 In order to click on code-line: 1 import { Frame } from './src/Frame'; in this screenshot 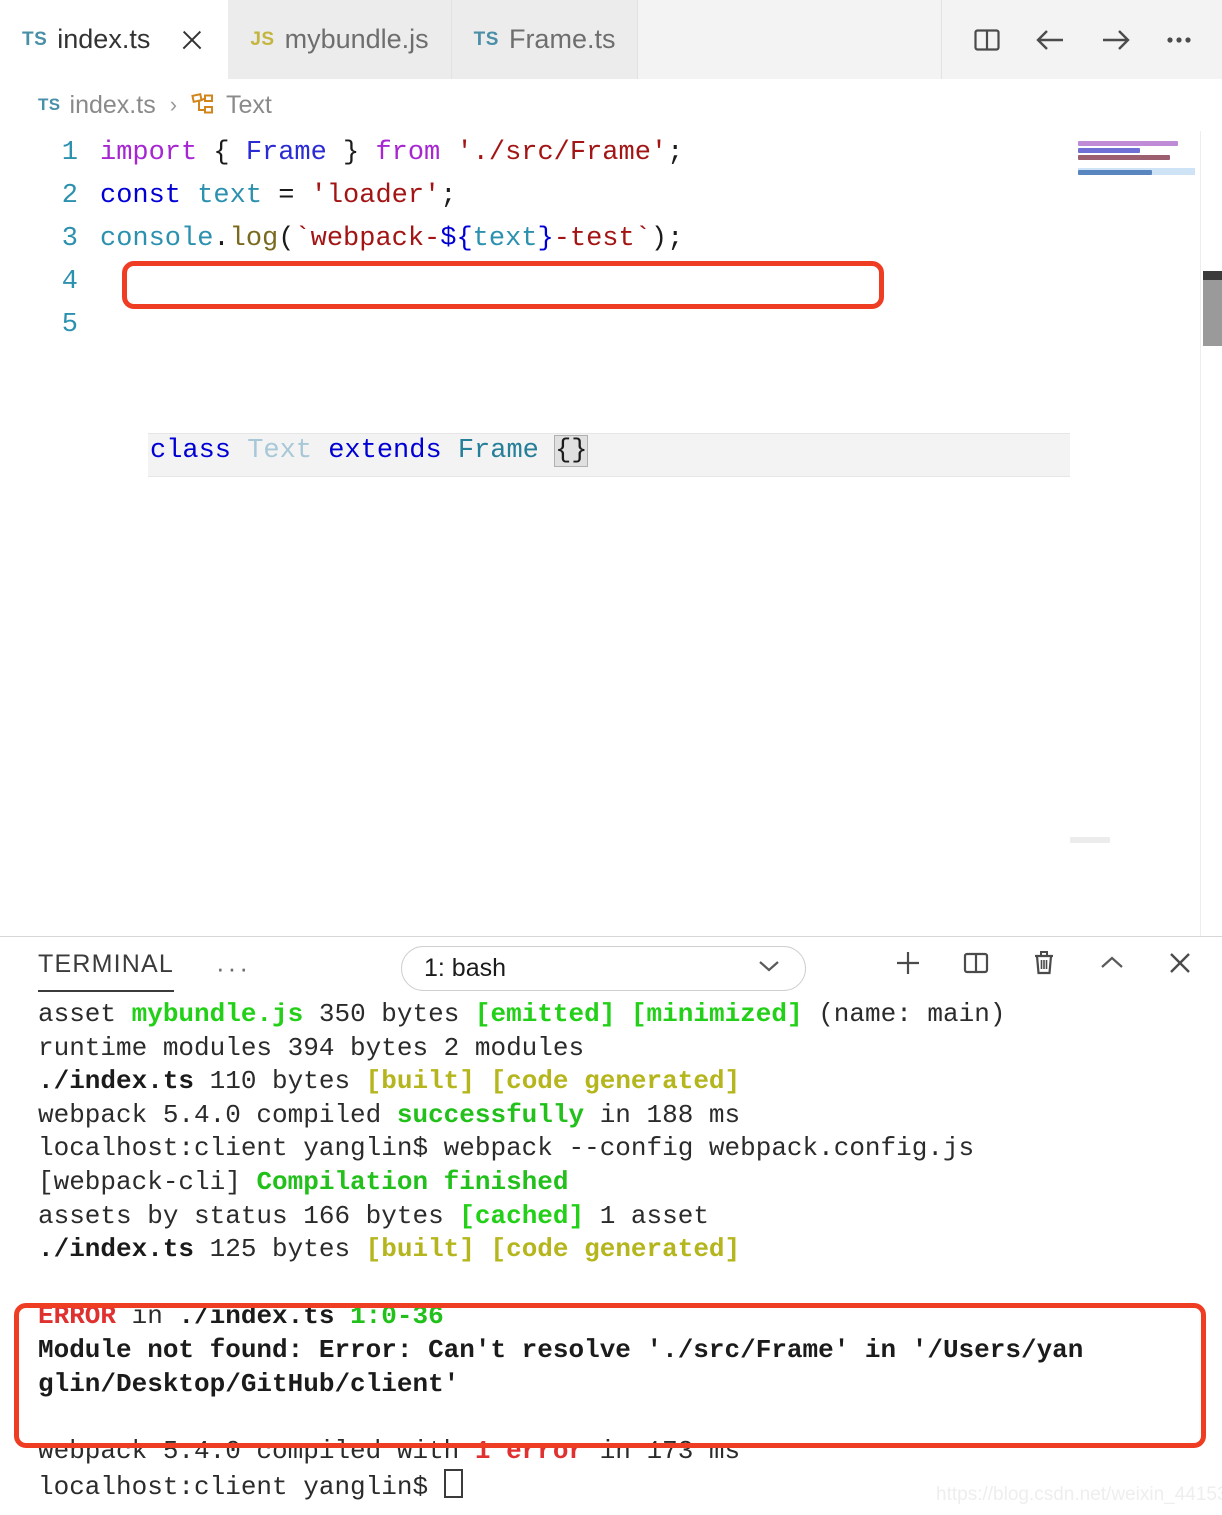, I will do `click(540, 152)`.